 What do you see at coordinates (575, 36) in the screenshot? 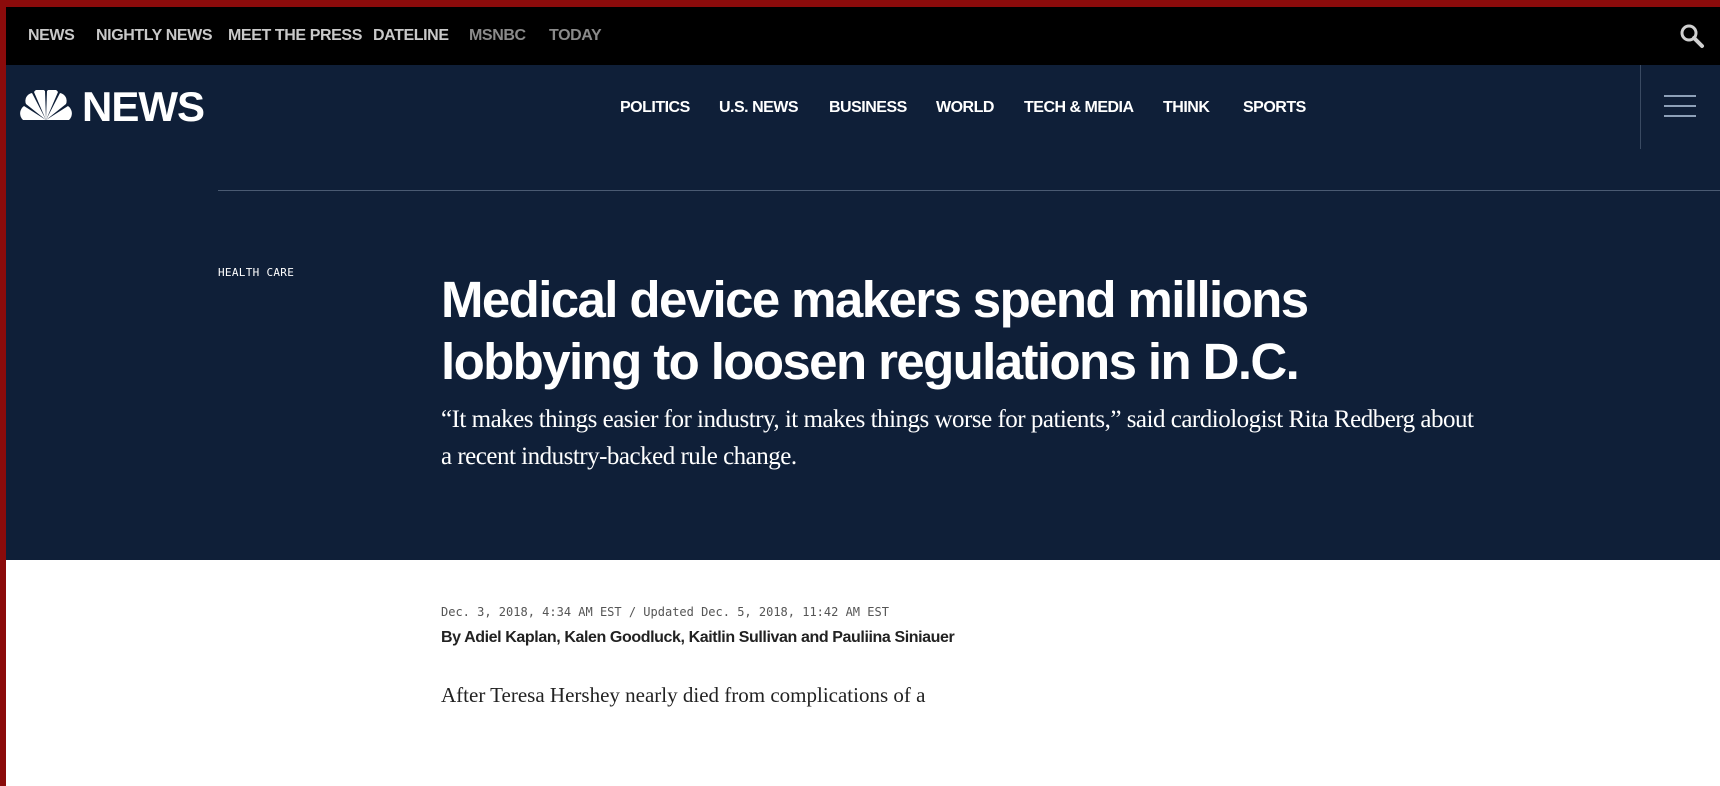
I see `network-link-today: TODAY` at bounding box center [575, 36].